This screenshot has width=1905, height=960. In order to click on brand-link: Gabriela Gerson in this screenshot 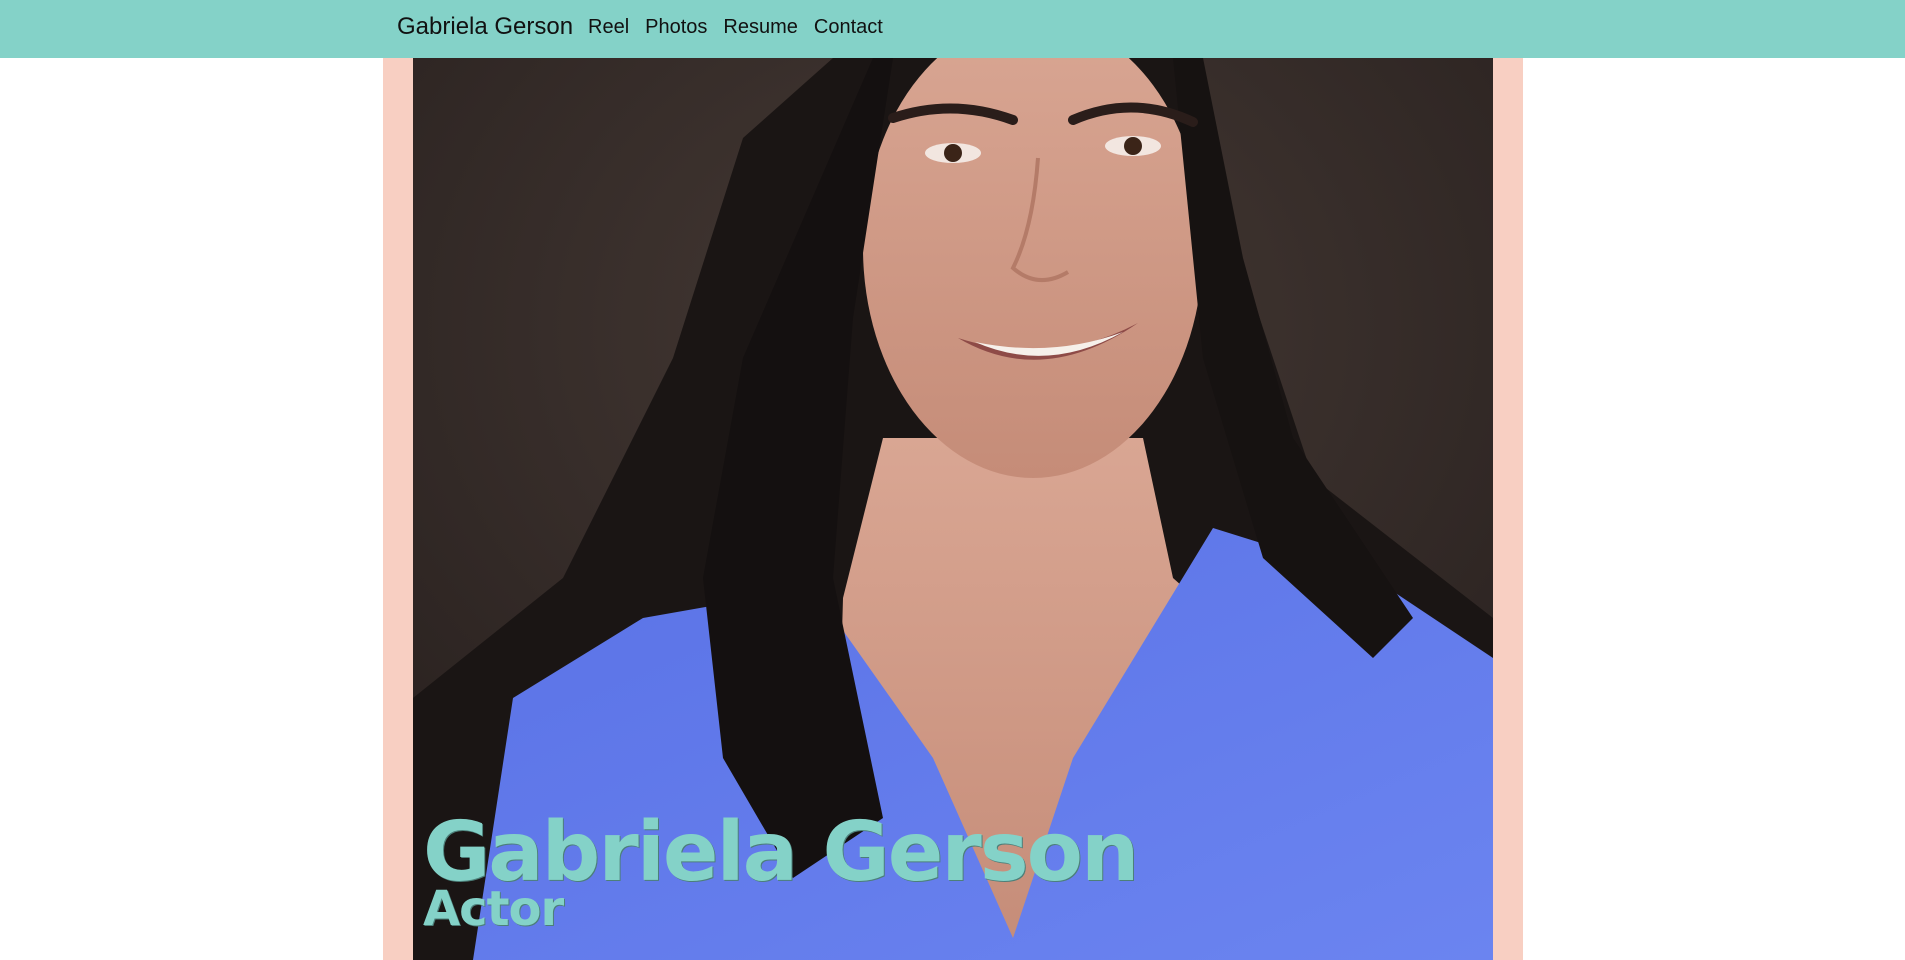, I will do `click(485, 27)`.